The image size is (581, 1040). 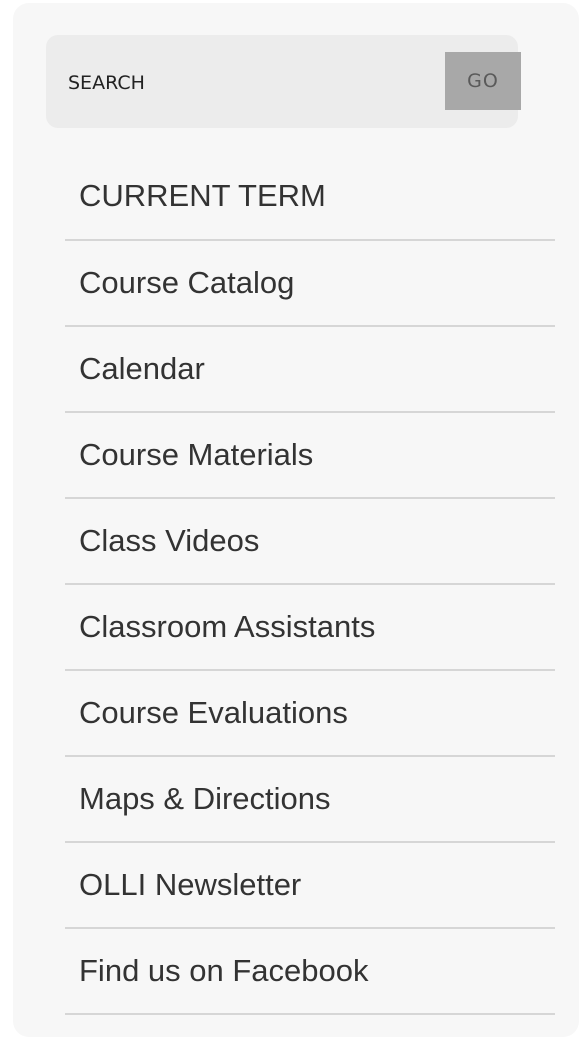 I want to click on search-bar: GO, so click(x=283, y=81).